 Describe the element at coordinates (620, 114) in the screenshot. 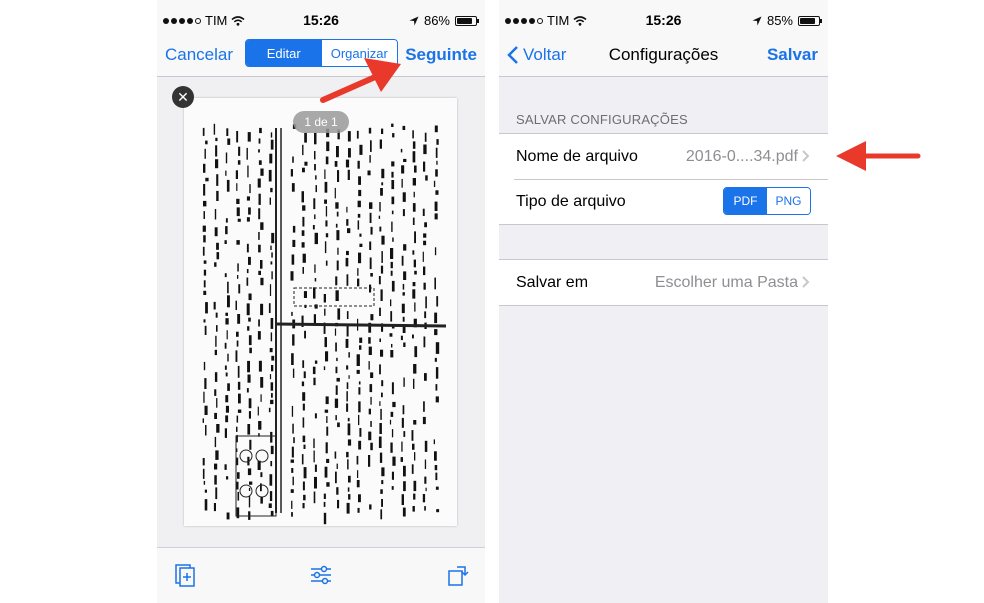

I see `annotation-layer` at that location.